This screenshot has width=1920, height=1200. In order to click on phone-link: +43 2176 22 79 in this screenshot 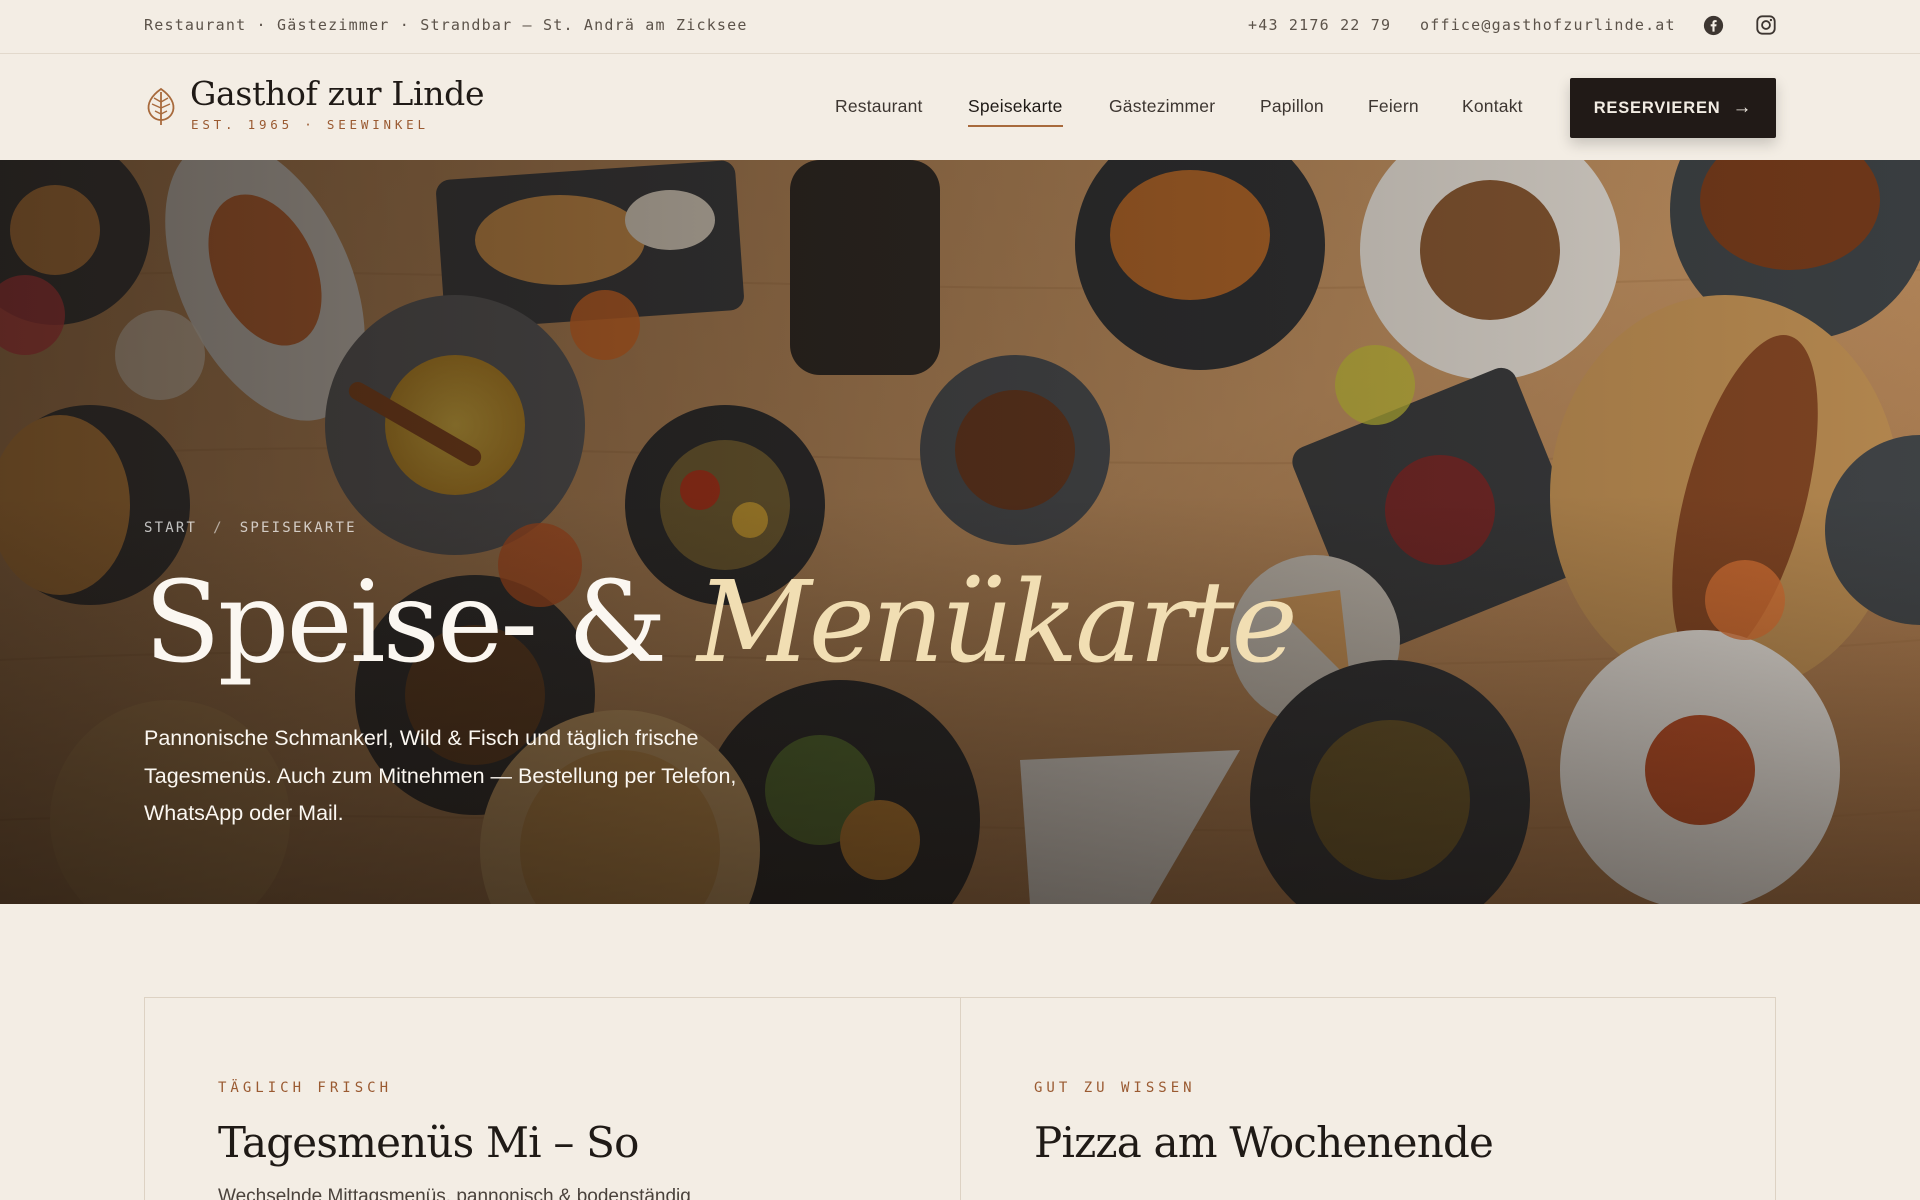, I will do `click(1319, 25)`.